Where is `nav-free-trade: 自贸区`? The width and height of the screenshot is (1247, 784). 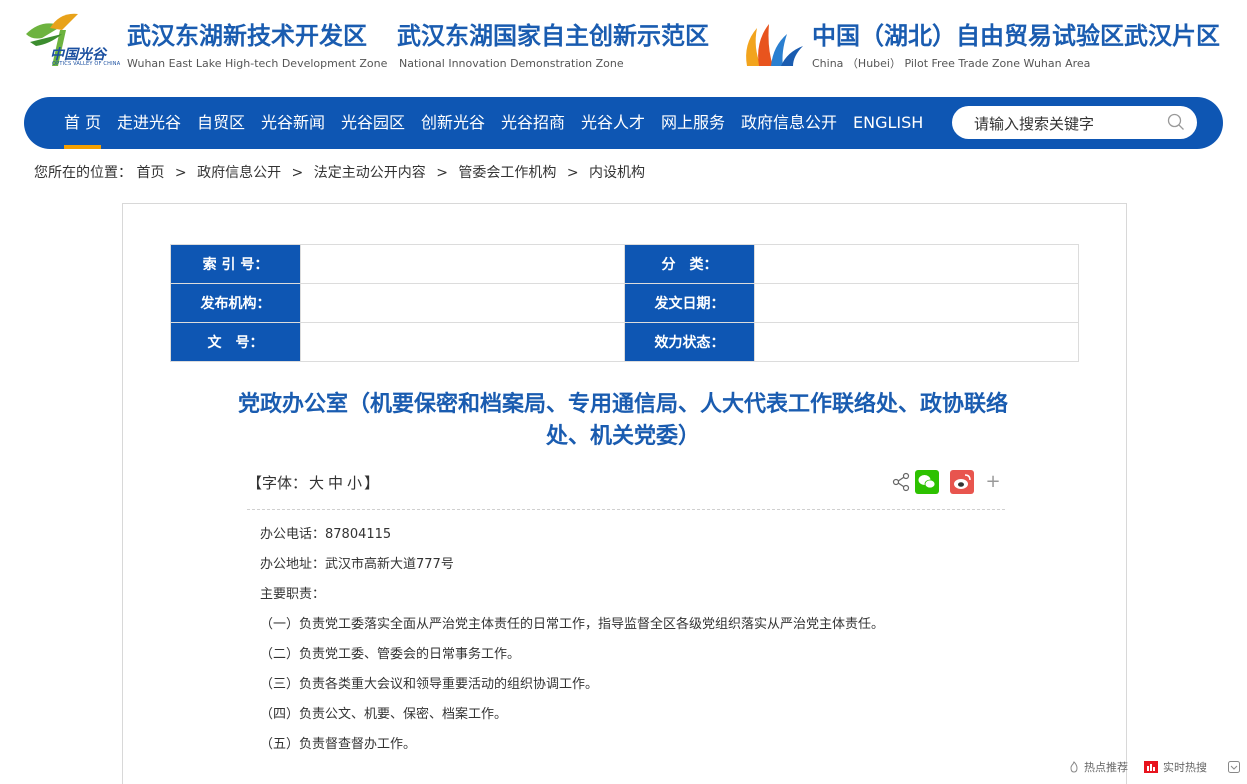 nav-free-trade: 自贸区 is located at coordinates (221, 123).